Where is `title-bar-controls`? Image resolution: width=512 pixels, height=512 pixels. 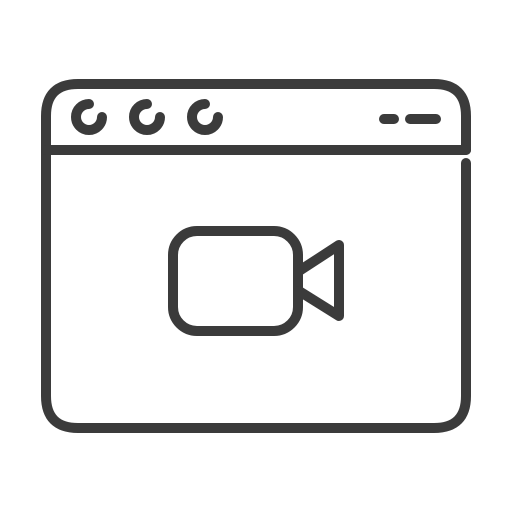
title-bar-controls is located at coordinates (256, 117).